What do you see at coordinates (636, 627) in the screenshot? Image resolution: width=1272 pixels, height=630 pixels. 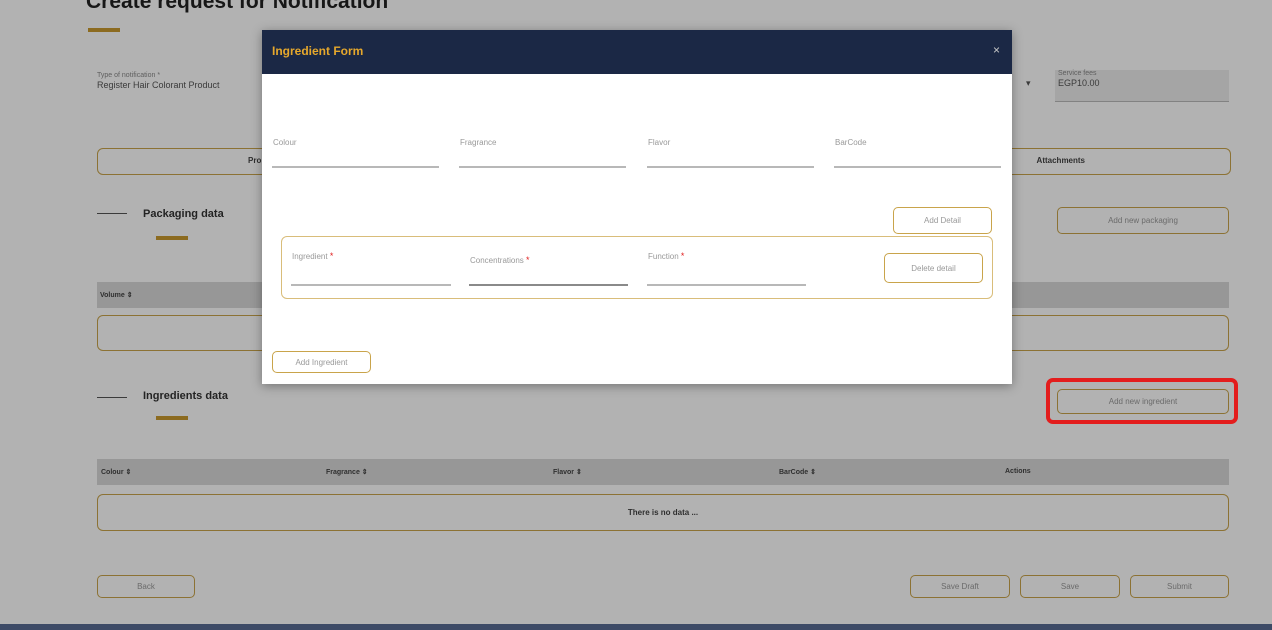 I see `bottom-bar` at bounding box center [636, 627].